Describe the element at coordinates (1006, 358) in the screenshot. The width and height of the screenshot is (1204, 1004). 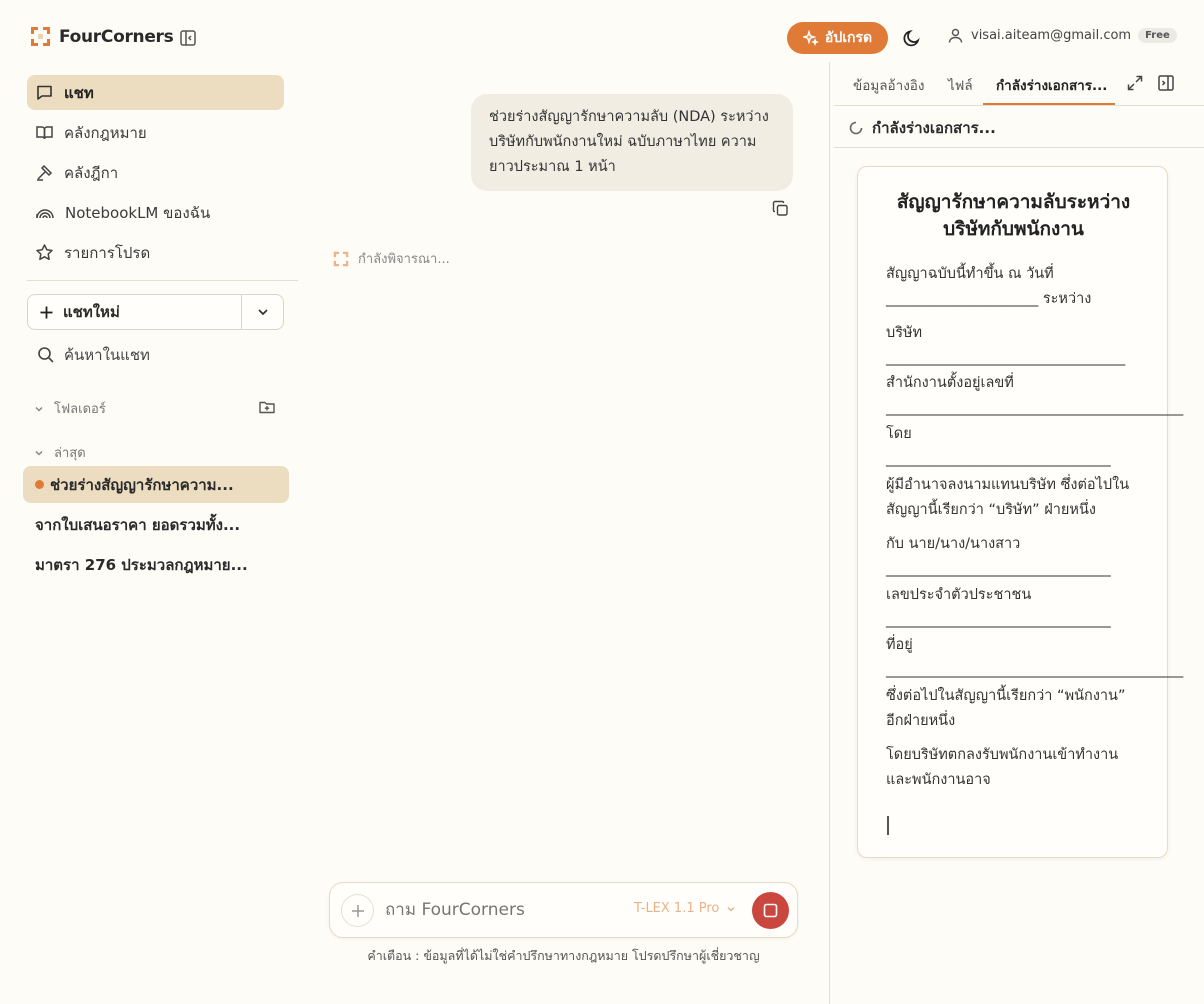
I see `document-line: _________________________________` at that location.